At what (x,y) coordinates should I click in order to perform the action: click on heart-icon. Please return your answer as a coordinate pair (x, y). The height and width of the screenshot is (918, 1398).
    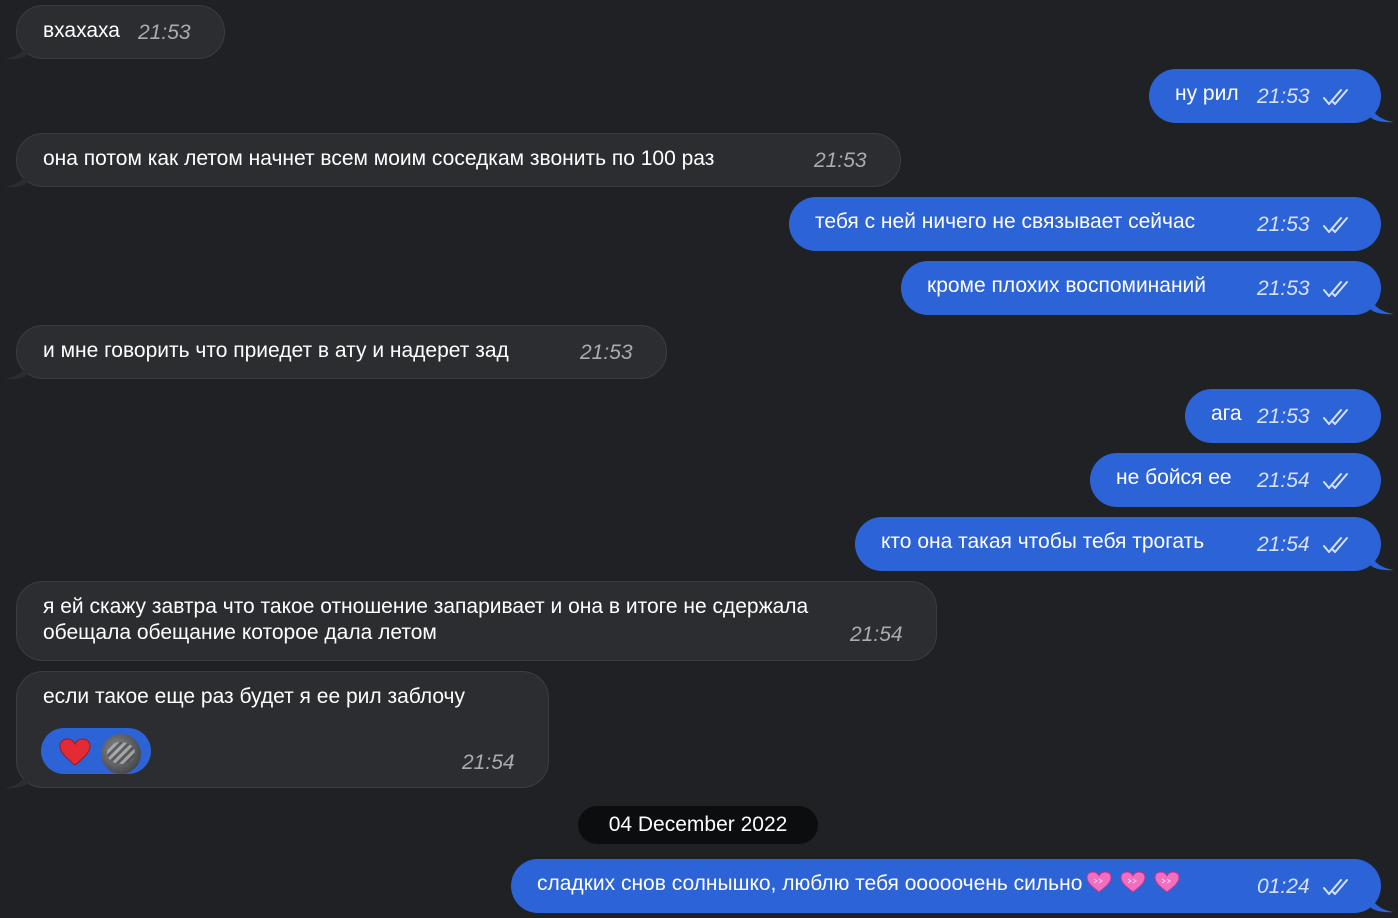
    Looking at the image, I should click on (75, 752).